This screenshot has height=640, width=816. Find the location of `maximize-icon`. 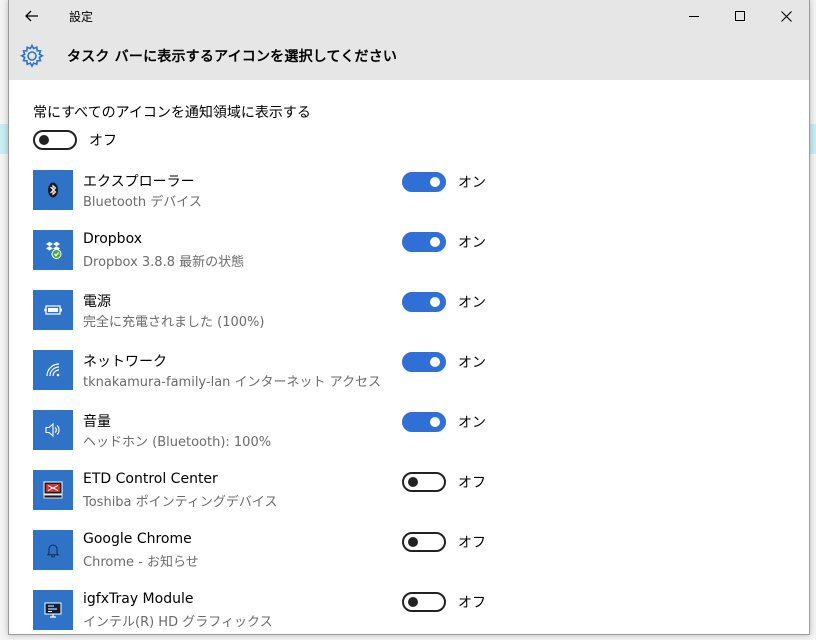

maximize-icon is located at coordinates (740, 16).